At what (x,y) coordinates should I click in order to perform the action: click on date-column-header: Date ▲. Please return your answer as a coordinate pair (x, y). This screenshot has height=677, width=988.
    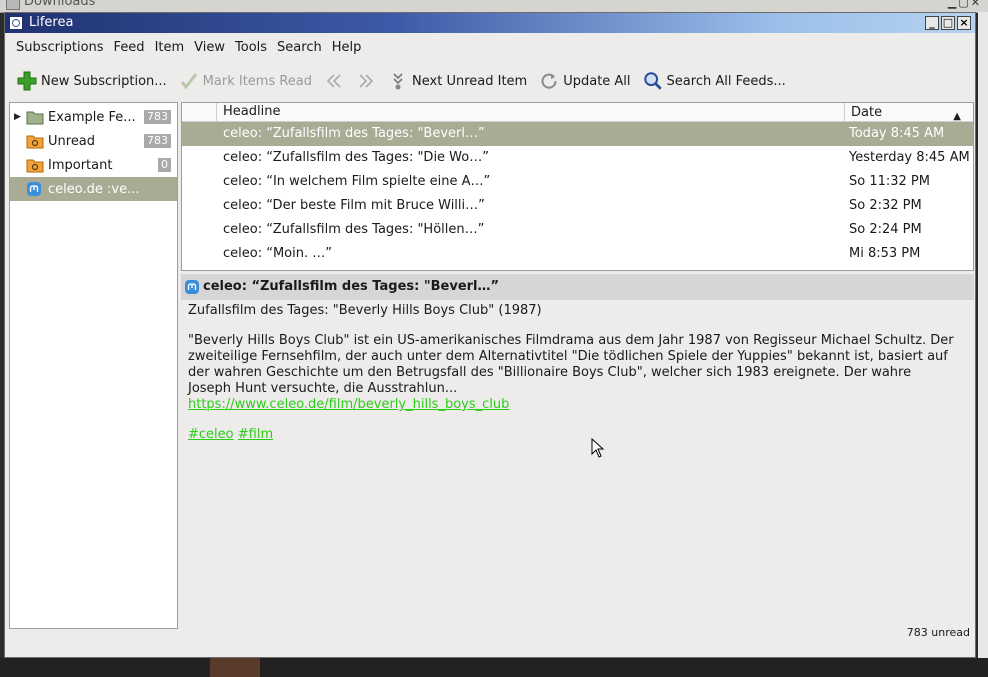
    Looking at the image, I should click on (906, 112).